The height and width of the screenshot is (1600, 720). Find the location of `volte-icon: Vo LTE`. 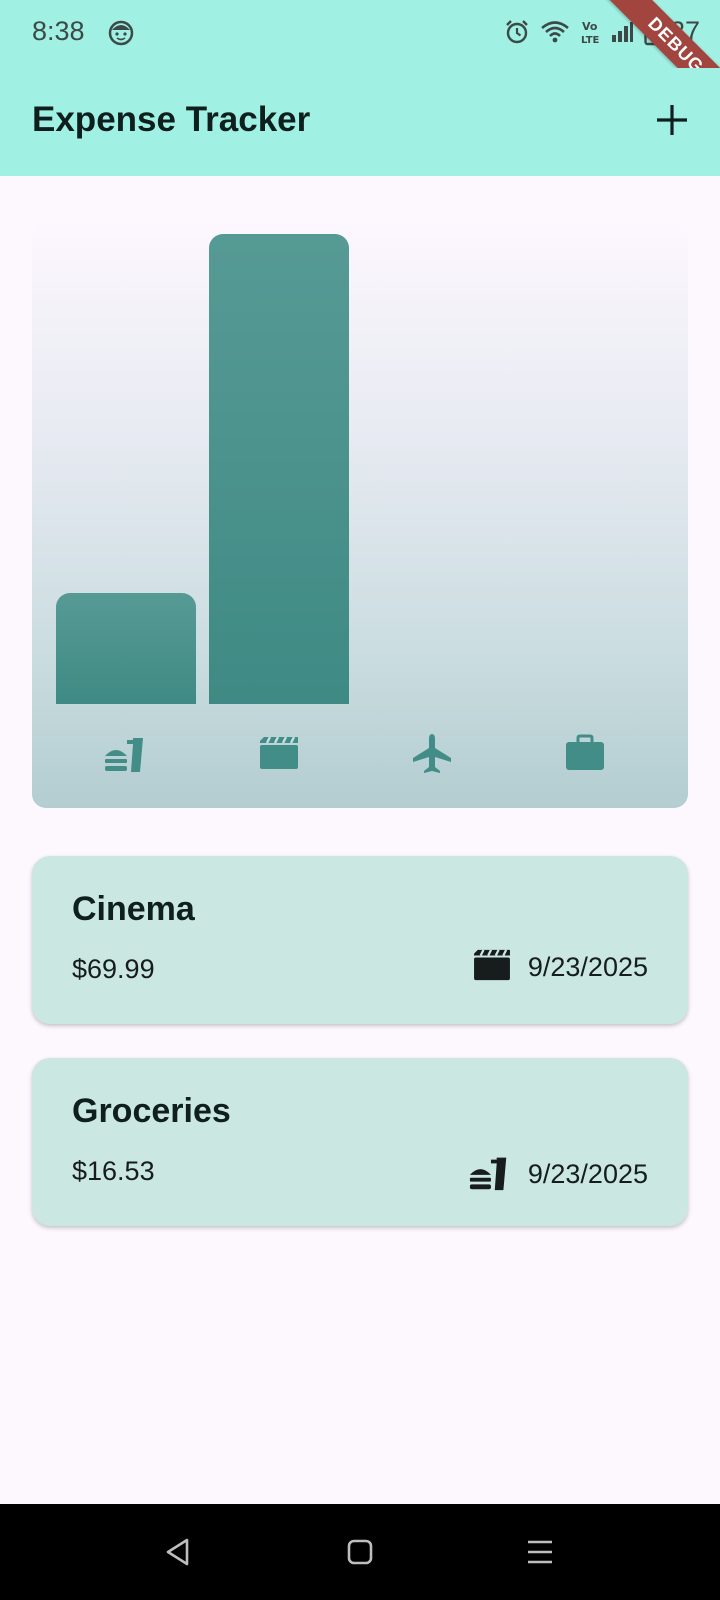

volte-icon: Vo LTE is located at coordinates (590, 32).